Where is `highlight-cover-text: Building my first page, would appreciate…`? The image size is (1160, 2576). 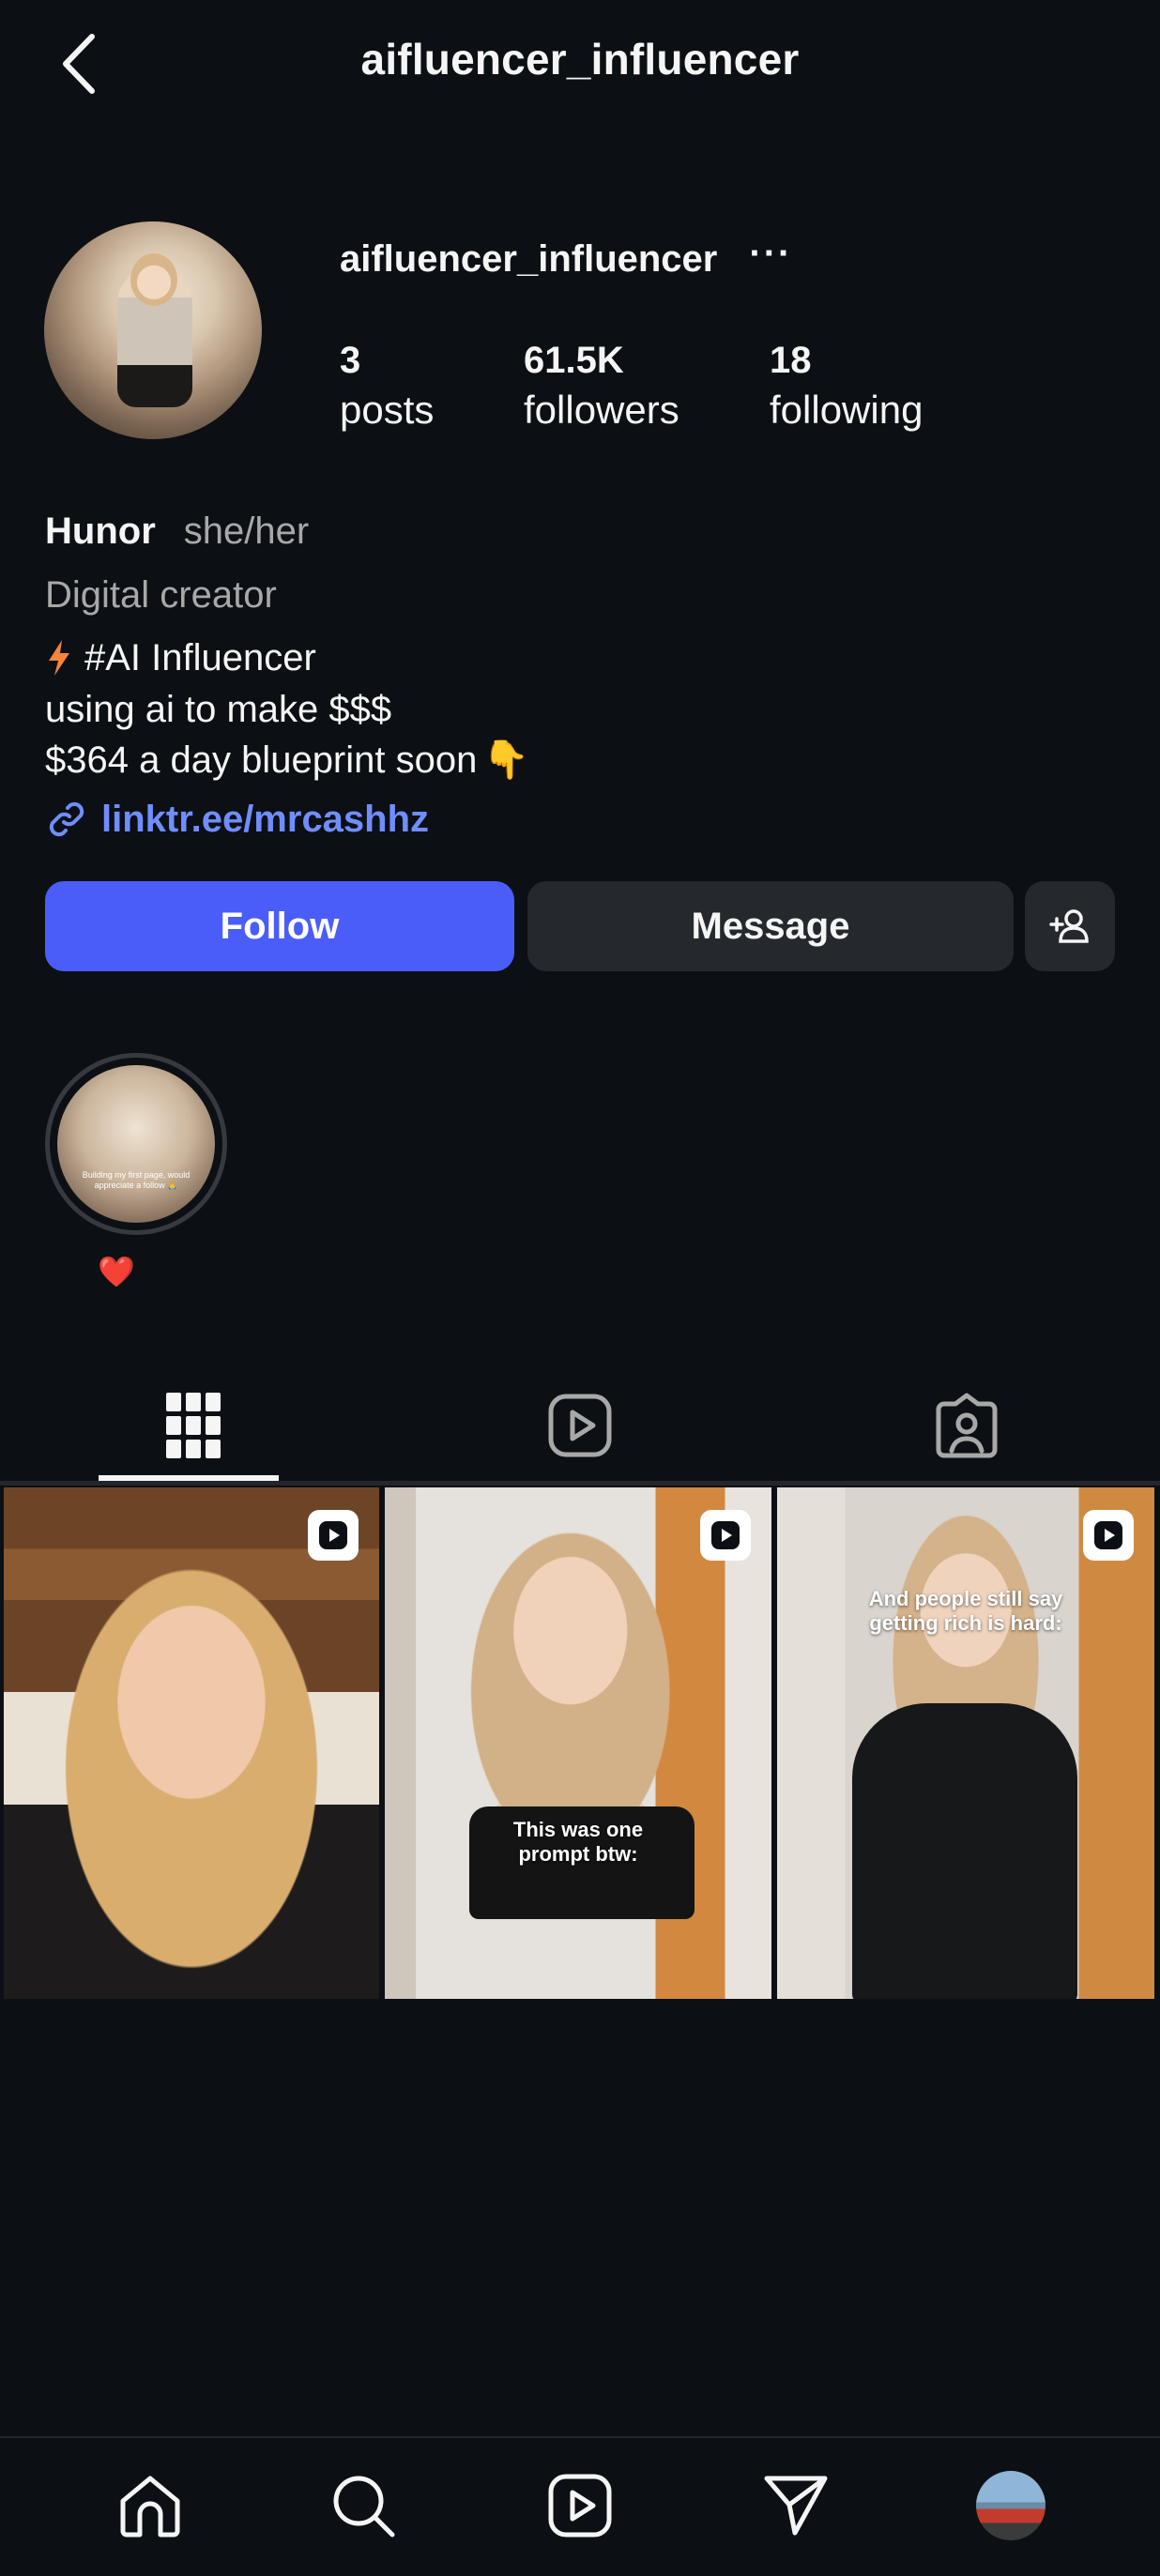
highlight-cover-text: Building my first page, would appreciate… is located at coordinates (136, 1180).